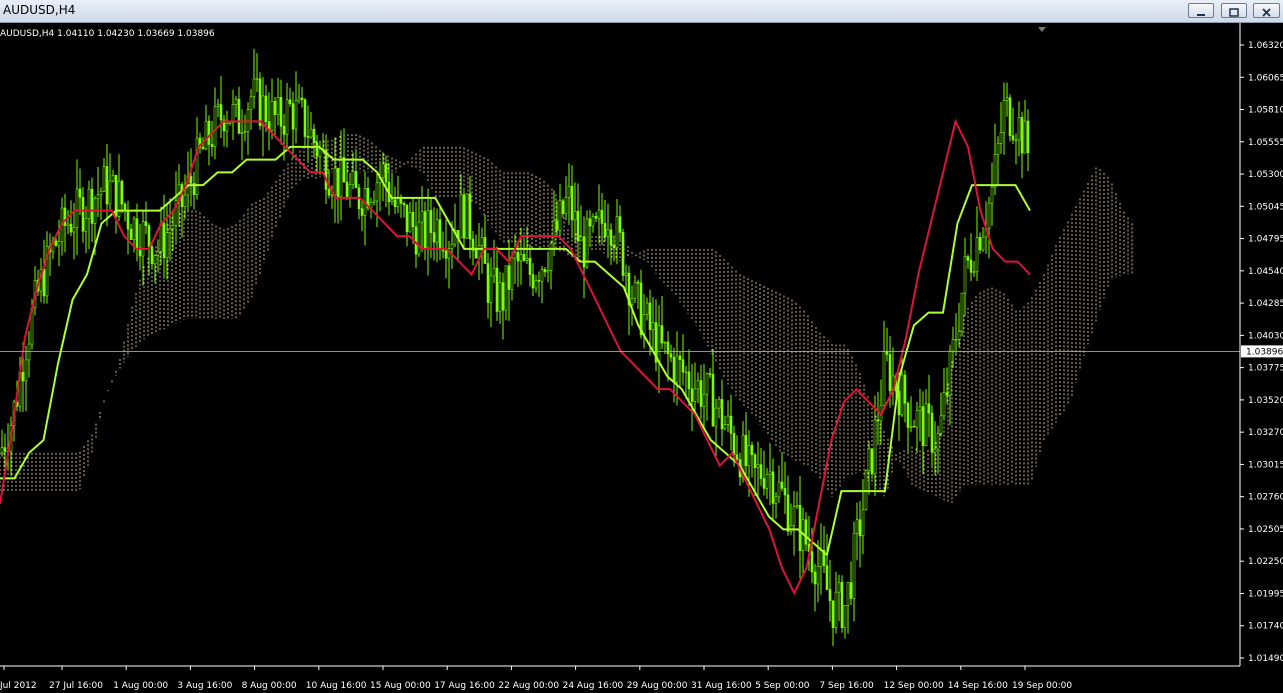 The image size is (1283, 693). I want to click on y-tick-label: 1.05300, so click(1265, 175).